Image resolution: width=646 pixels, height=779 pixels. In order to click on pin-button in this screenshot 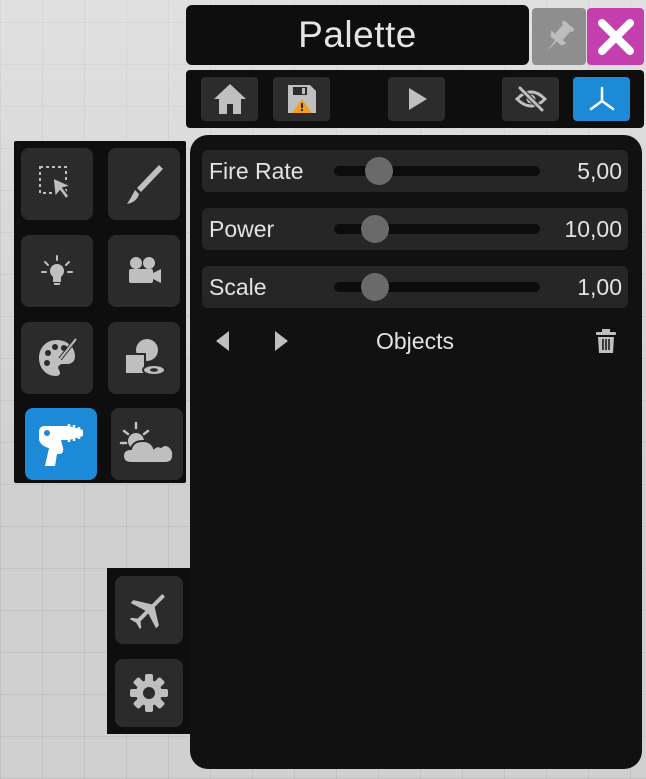, I will do `click(559, 36)`.